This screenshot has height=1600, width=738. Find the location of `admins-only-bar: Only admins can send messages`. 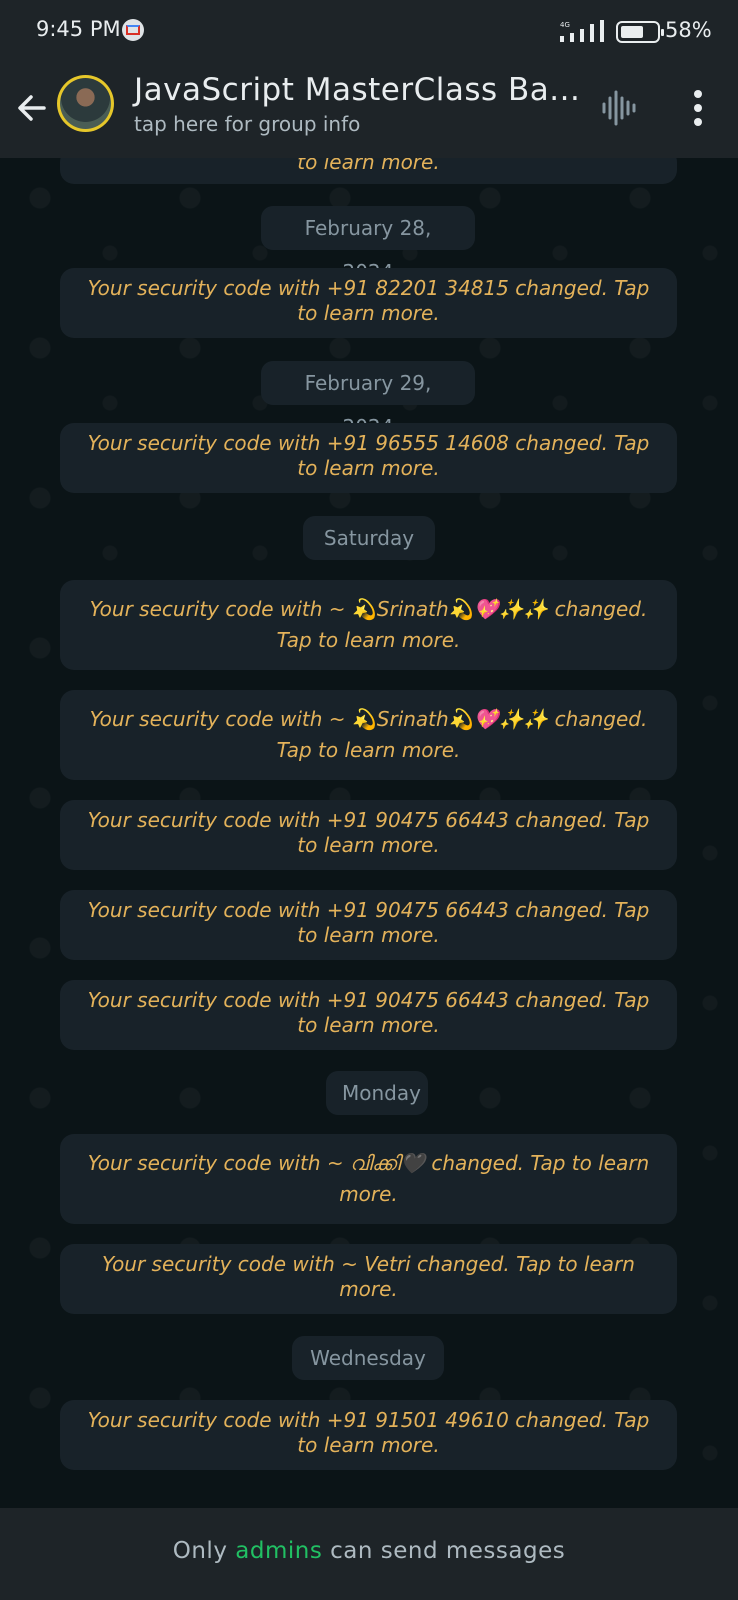

admins-only-bar: Only admins can send messages is located at coordinates (369, 1554).